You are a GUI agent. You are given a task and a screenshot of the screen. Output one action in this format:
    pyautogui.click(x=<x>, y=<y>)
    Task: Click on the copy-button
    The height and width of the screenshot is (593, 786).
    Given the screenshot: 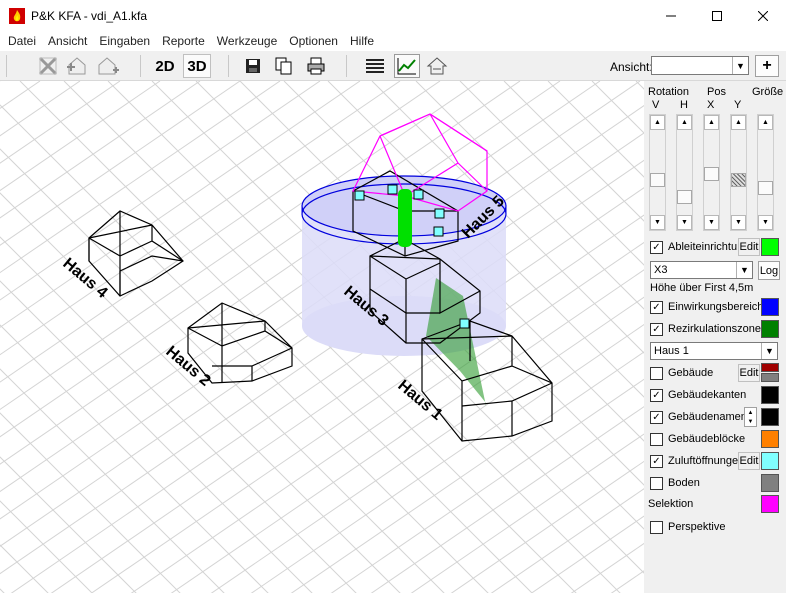 What is the action you would take?
    pyautogui.click(x=284, y=66)
    